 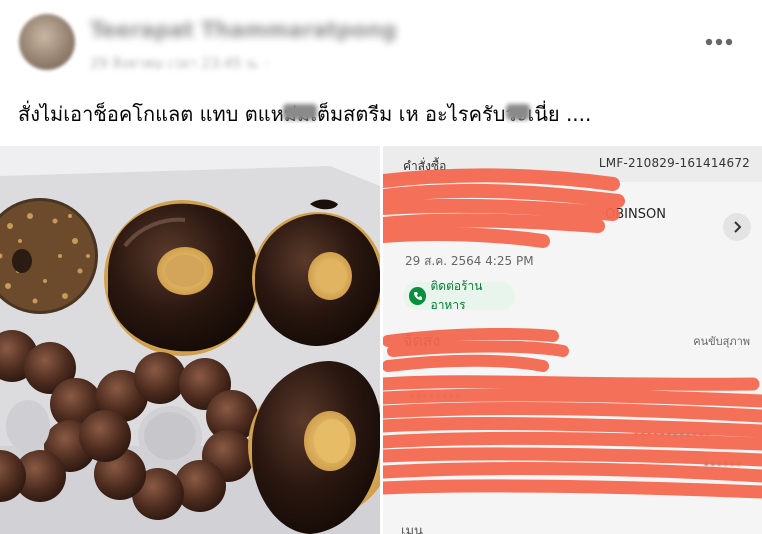 I want to click on author-name: Teerapat Thammaratpong, so click(x=243, y=30).